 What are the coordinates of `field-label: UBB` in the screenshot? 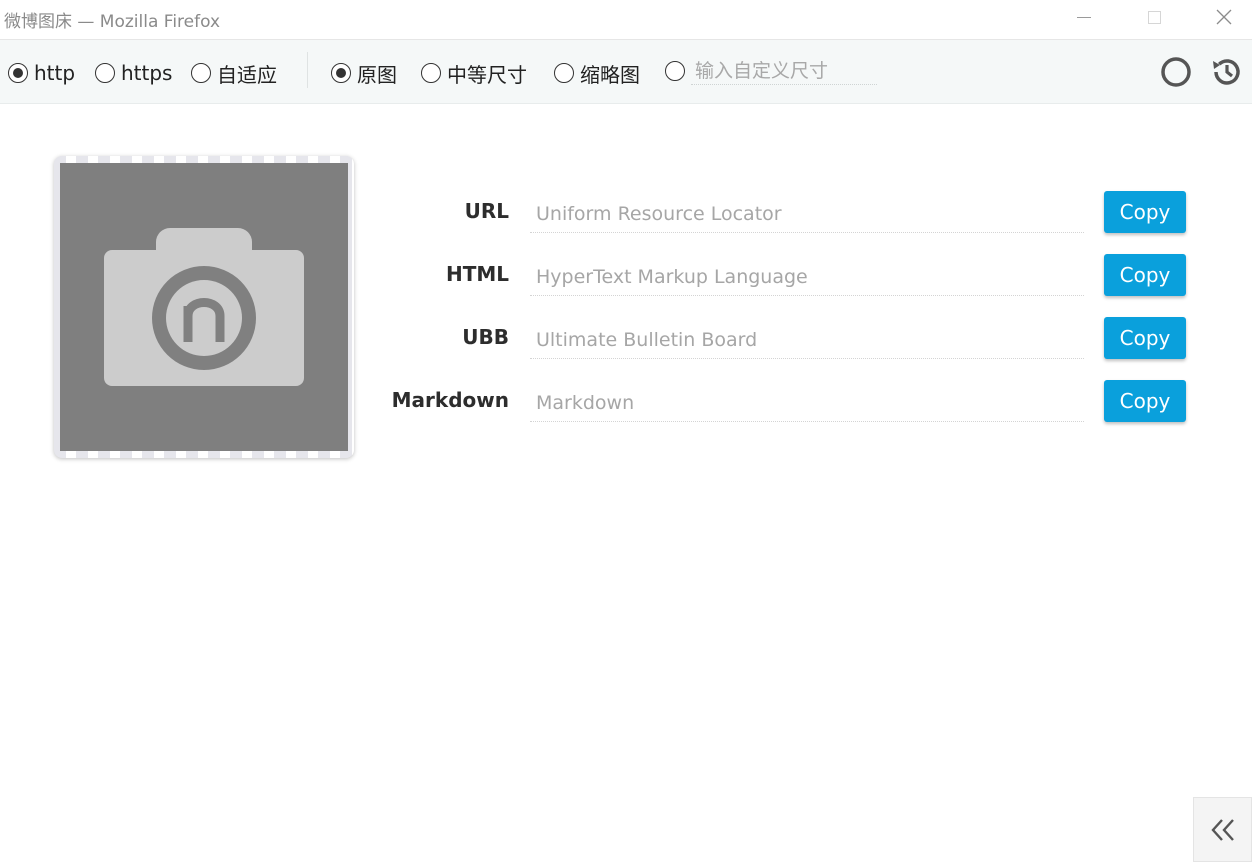 It's located at (485, 337).